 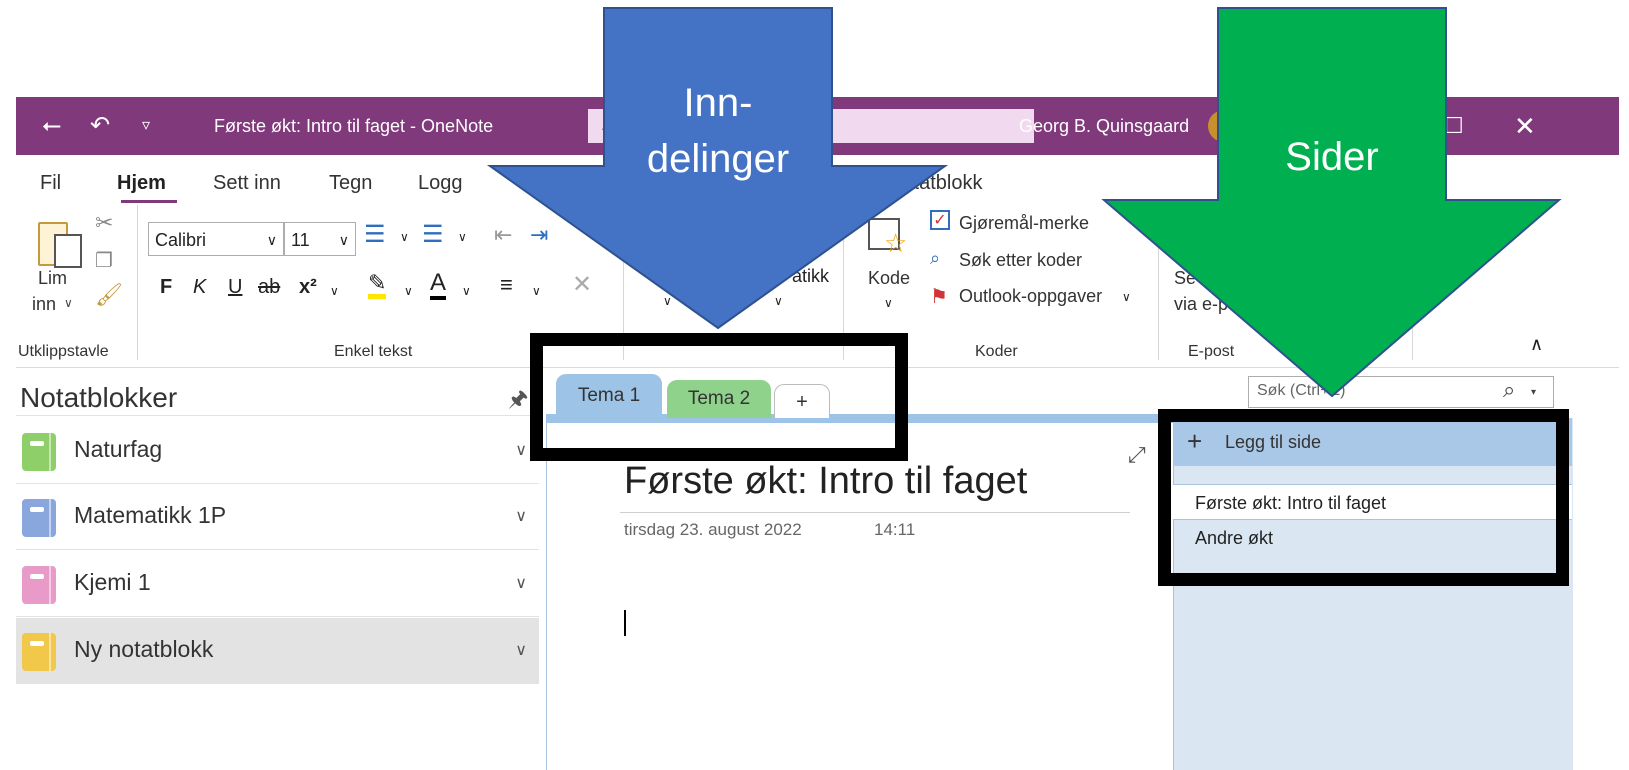 I want to click on green-down-arrow, so click(x=1331, y=202).